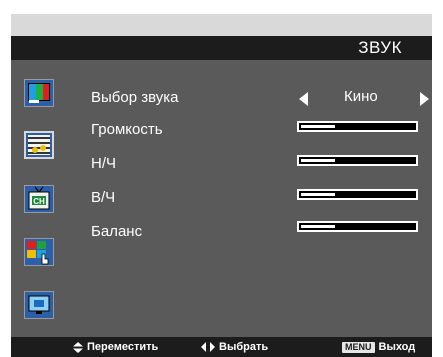 Image resolution: width=443 pixels, height=357 pixels. Describe the element at coordinates (318, 160) in the screenshot. I see `bass-slider-fill` at that location.